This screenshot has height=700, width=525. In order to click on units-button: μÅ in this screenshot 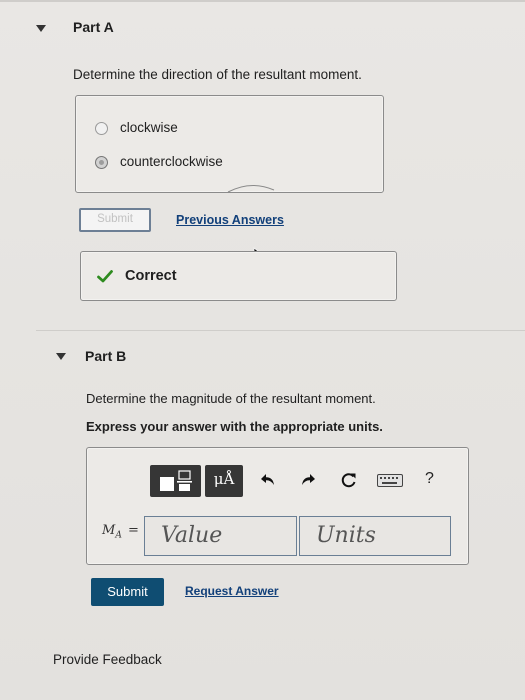, I will do `click(224, 481)`.